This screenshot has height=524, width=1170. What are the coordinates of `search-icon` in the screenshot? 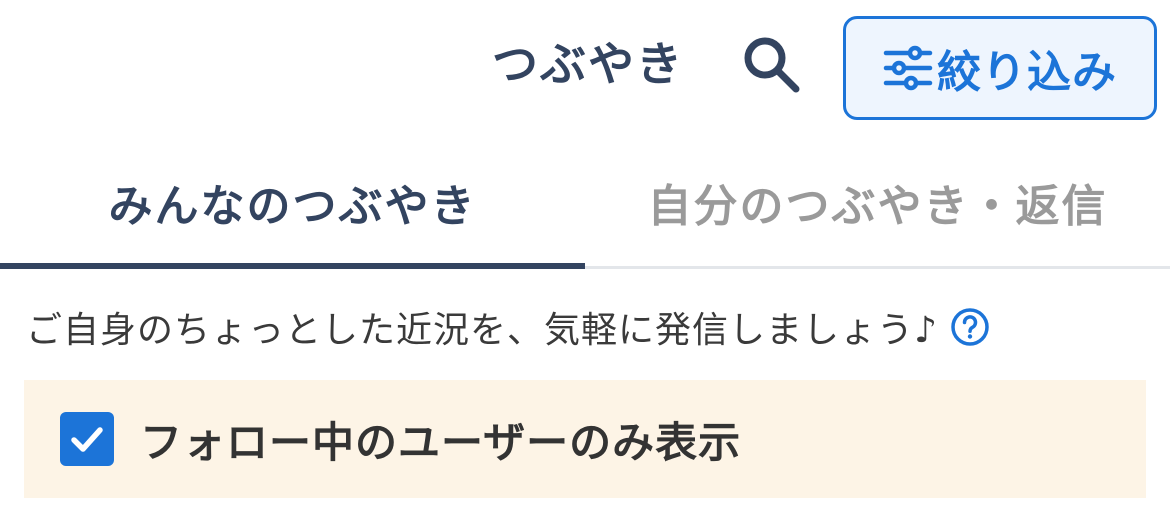 It's located at (772, 65).